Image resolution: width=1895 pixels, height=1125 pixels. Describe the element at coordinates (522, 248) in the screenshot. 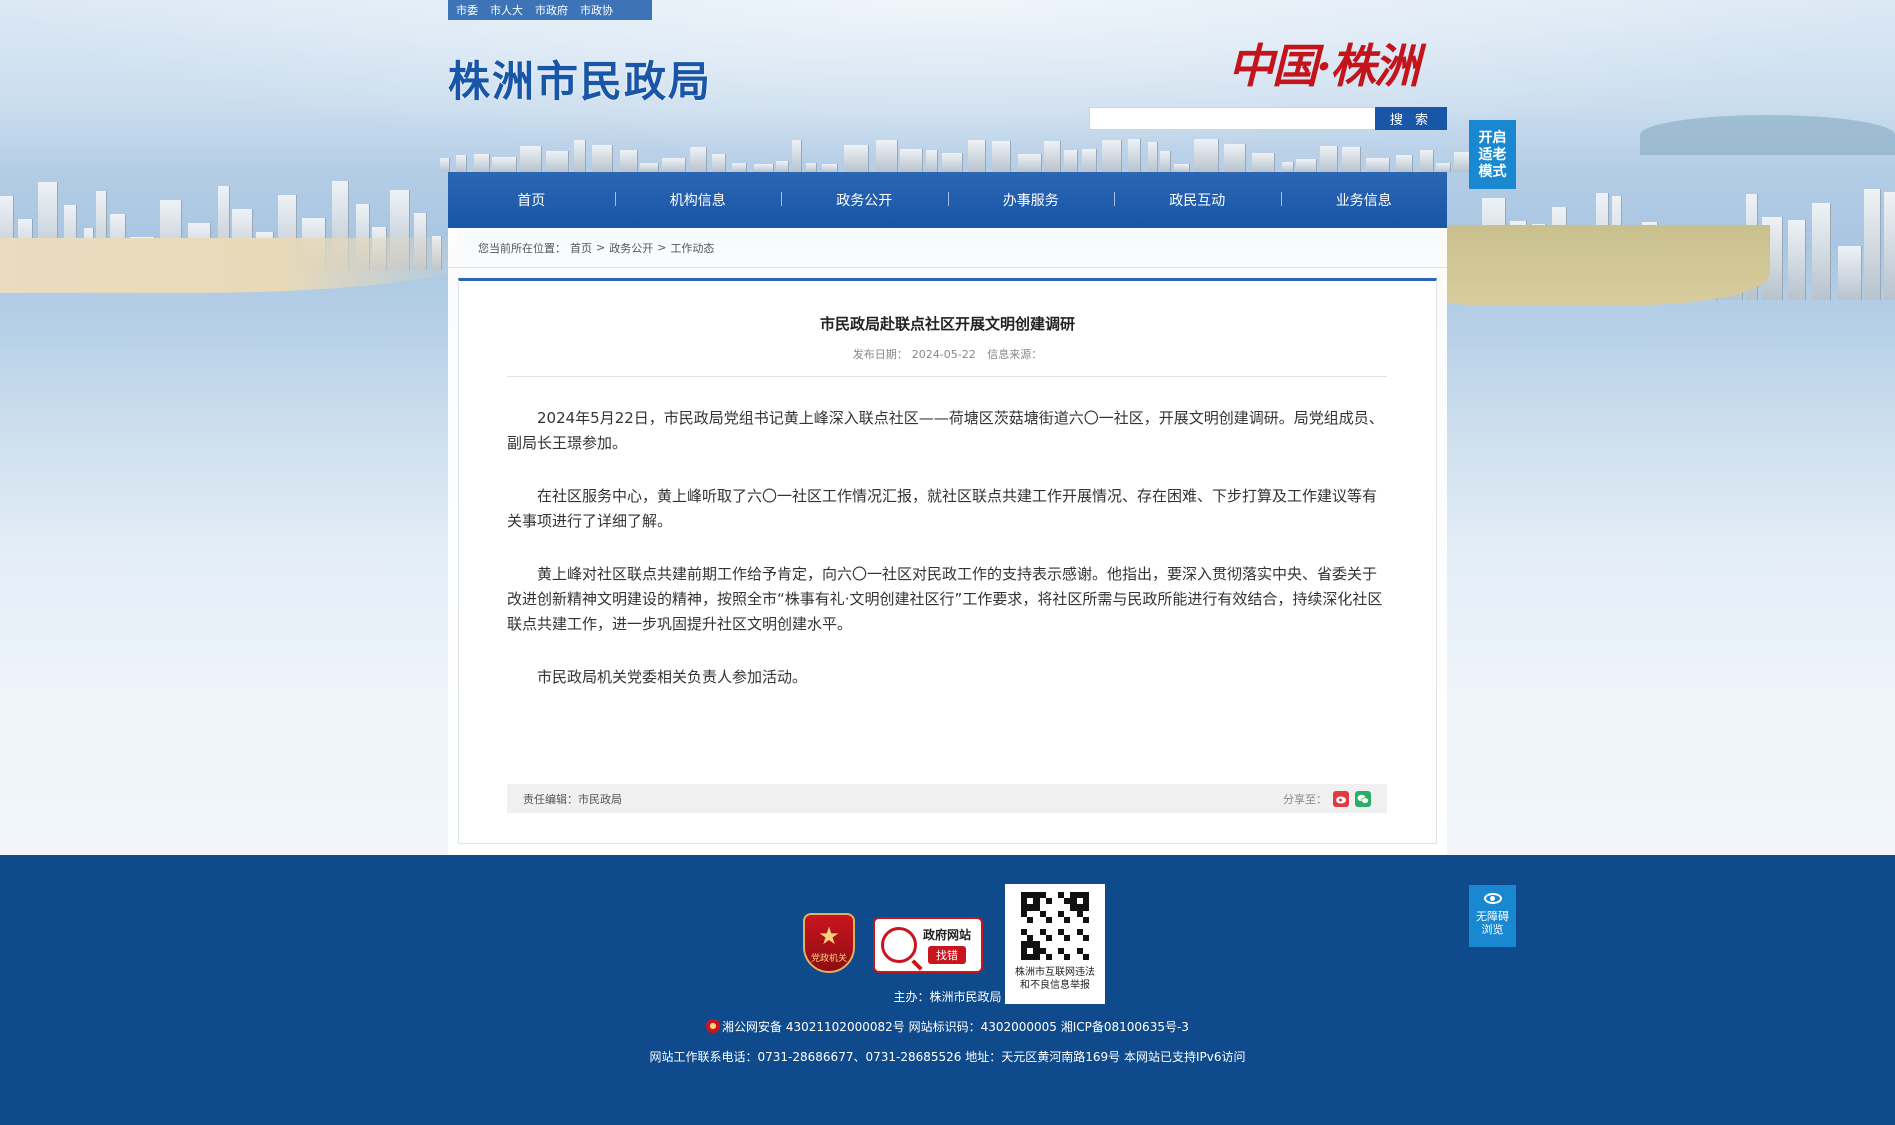

I see `breadcrumb-prefix: 您当前所在位置：` at that location.